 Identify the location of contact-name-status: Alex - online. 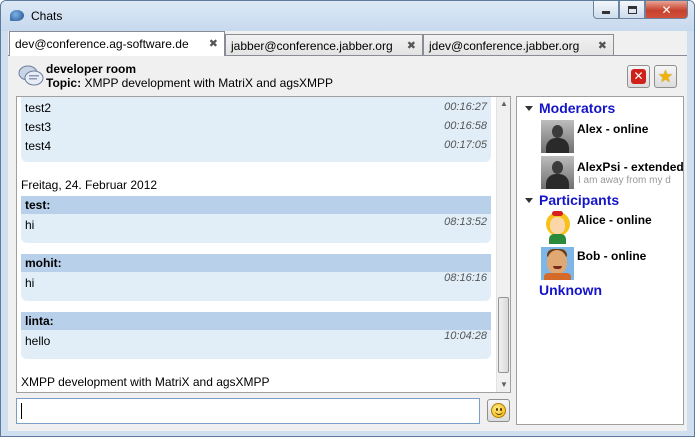
(613, 129).